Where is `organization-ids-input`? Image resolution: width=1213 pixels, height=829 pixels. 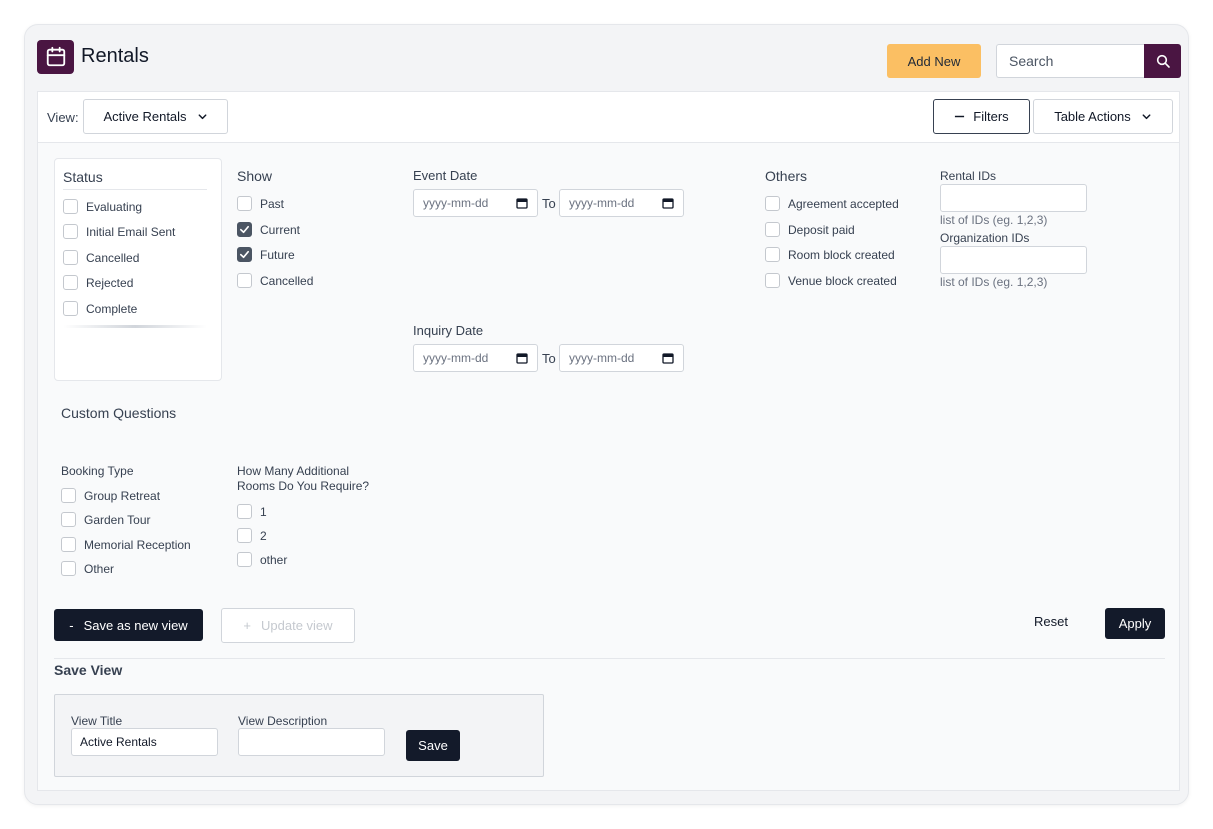
organization-ids-input is located at coordinates (1013, 260).